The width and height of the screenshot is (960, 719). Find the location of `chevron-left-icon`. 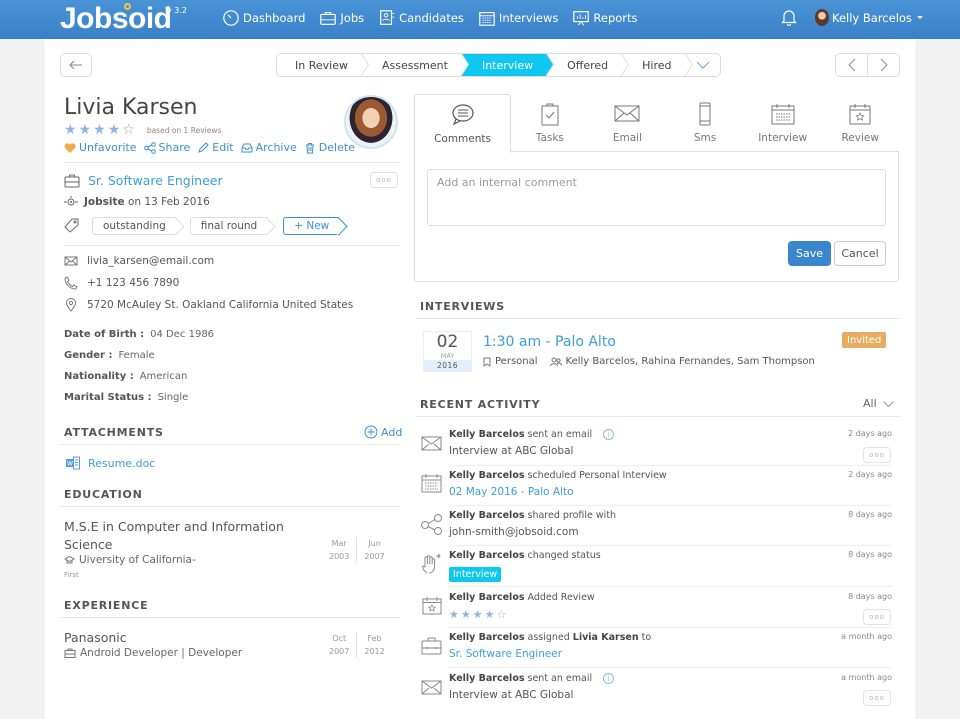

chevron-left-icon is located at coordinates (851, 65).